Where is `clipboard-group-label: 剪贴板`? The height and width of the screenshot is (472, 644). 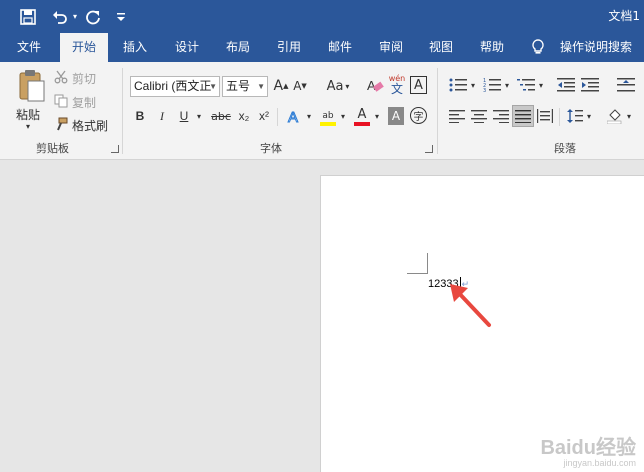
clipboard-group-label: 剪贴板 is located at coordinates (52, 148).